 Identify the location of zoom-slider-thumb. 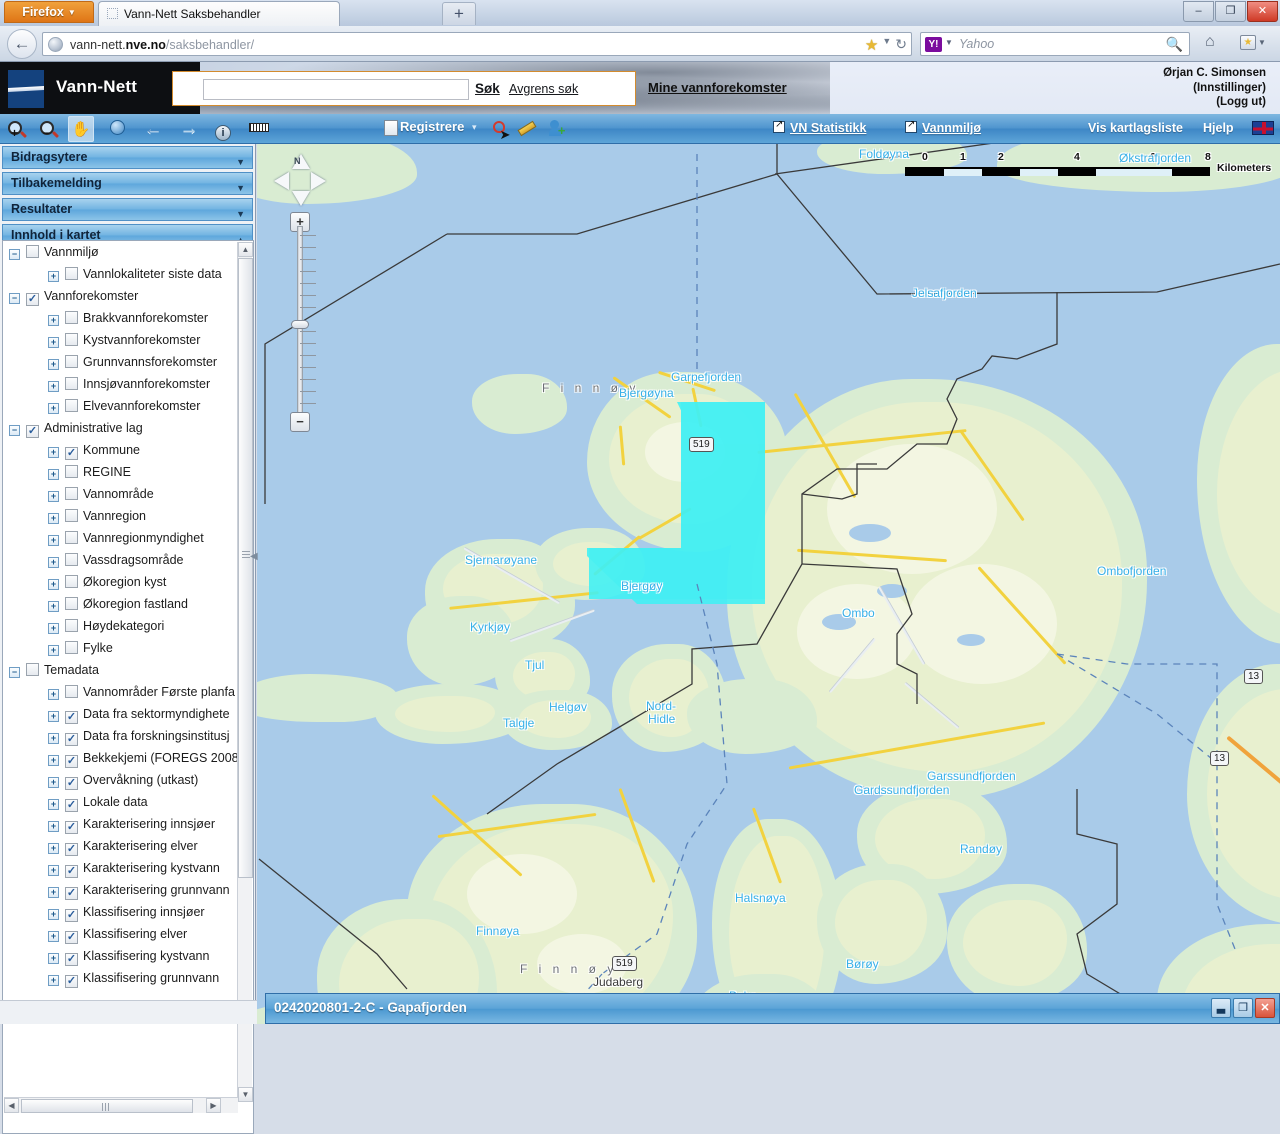
(300, 324).